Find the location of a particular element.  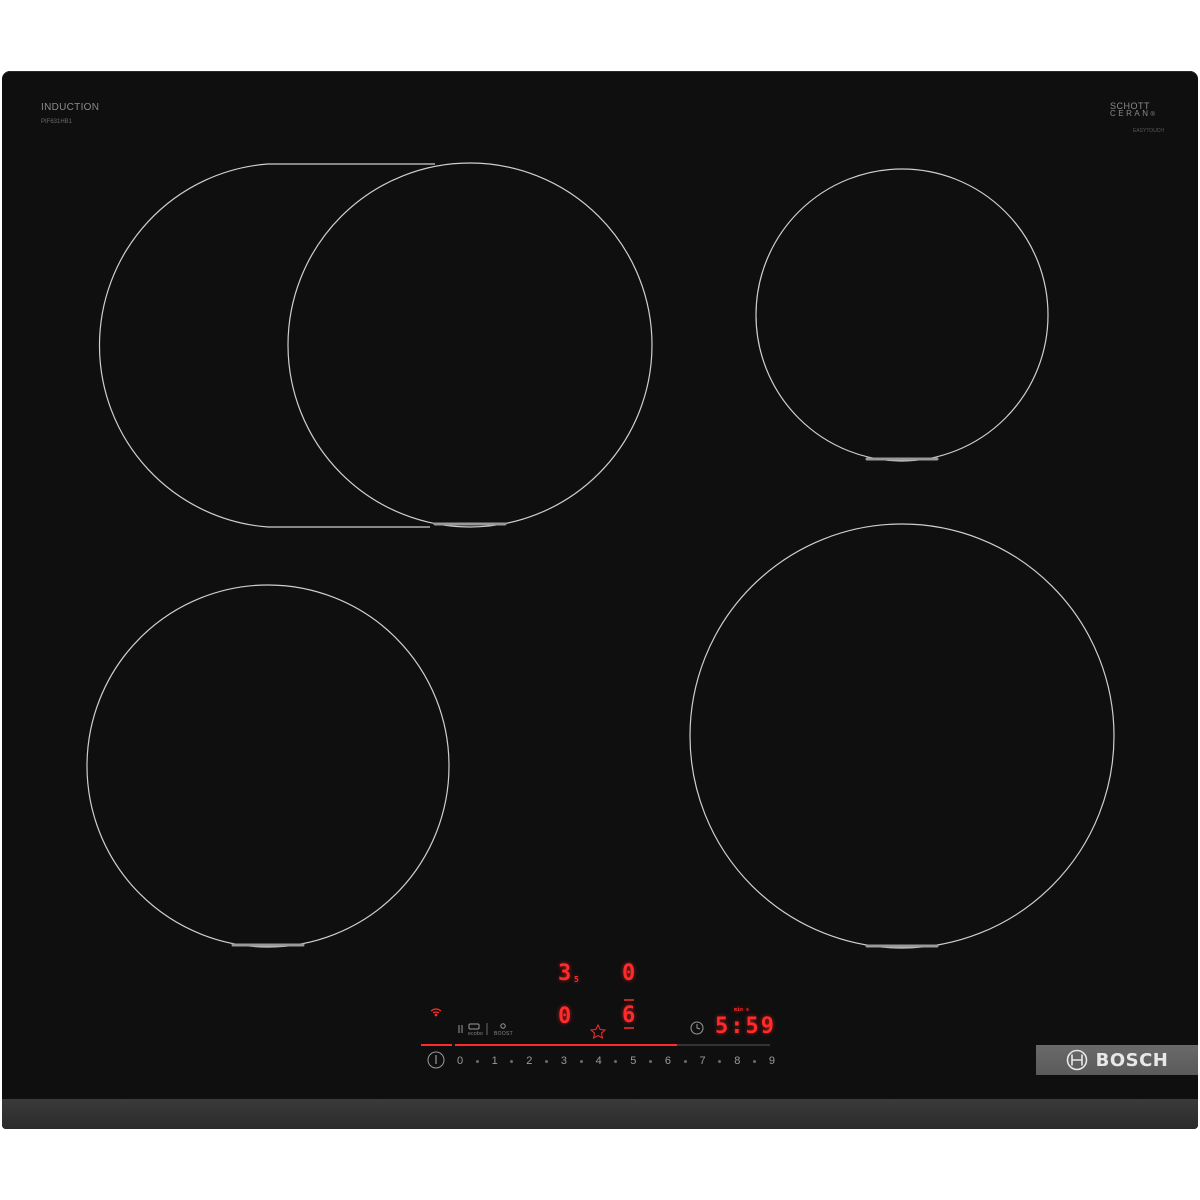

power-level-2: 2 is located at coordinates (529, 1061).